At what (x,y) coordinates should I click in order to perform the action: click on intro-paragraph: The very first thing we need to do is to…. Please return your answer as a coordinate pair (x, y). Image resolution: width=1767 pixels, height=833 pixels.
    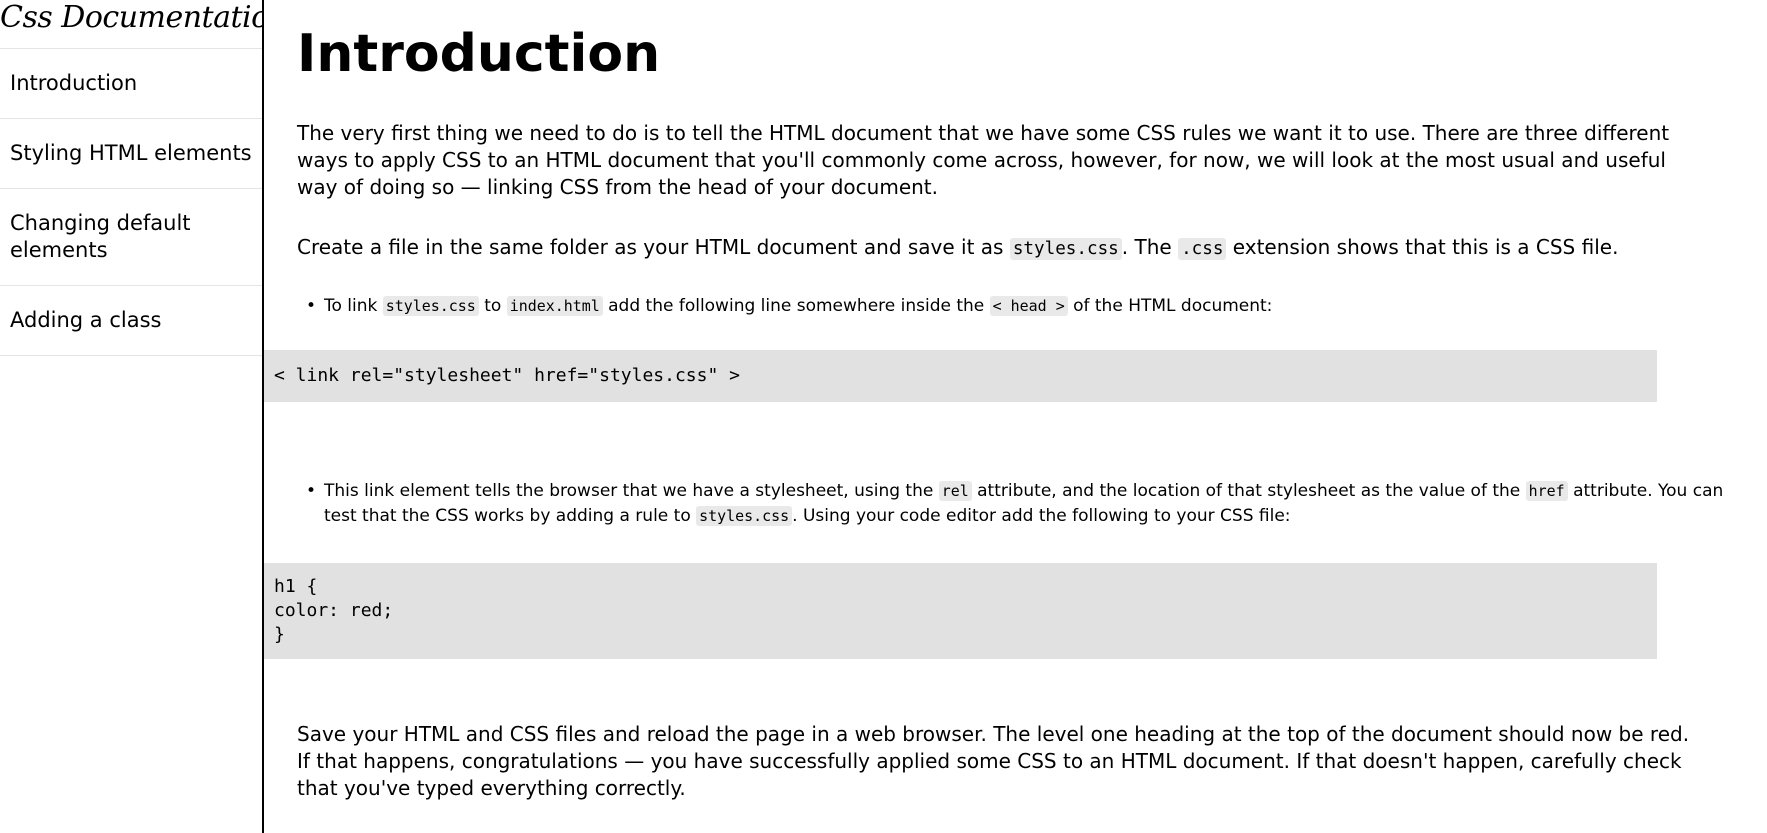
    Looking at the image, I should click on (983, 160).